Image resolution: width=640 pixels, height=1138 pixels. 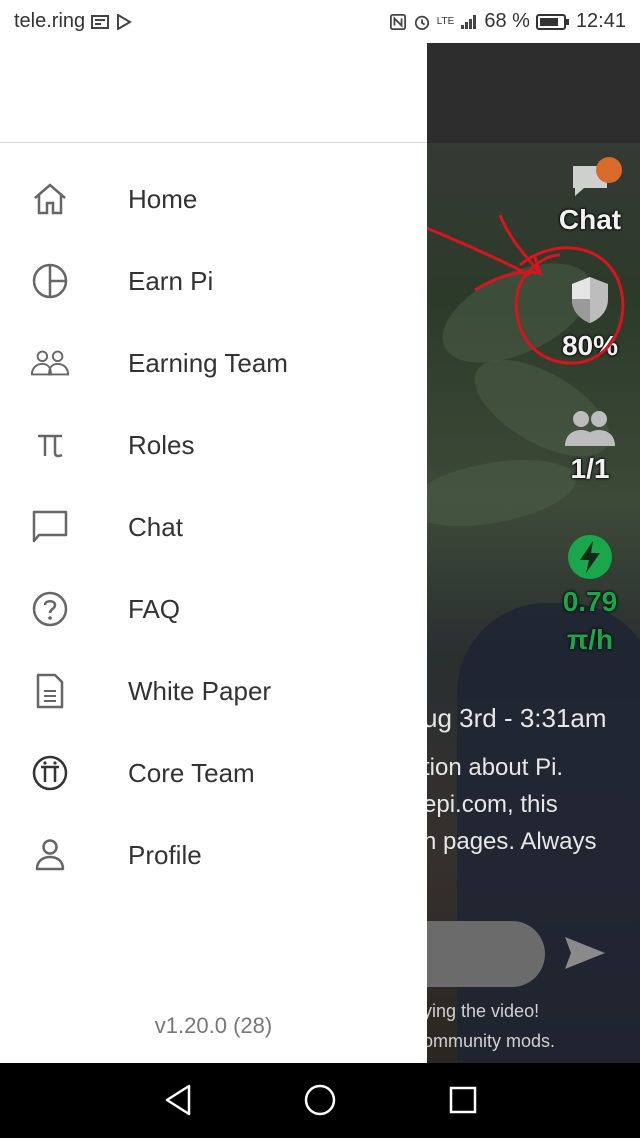 What do you see at coordinates (213, 93) in the screenshot?
I see `drawer-header` at bounding box center [213, 93].